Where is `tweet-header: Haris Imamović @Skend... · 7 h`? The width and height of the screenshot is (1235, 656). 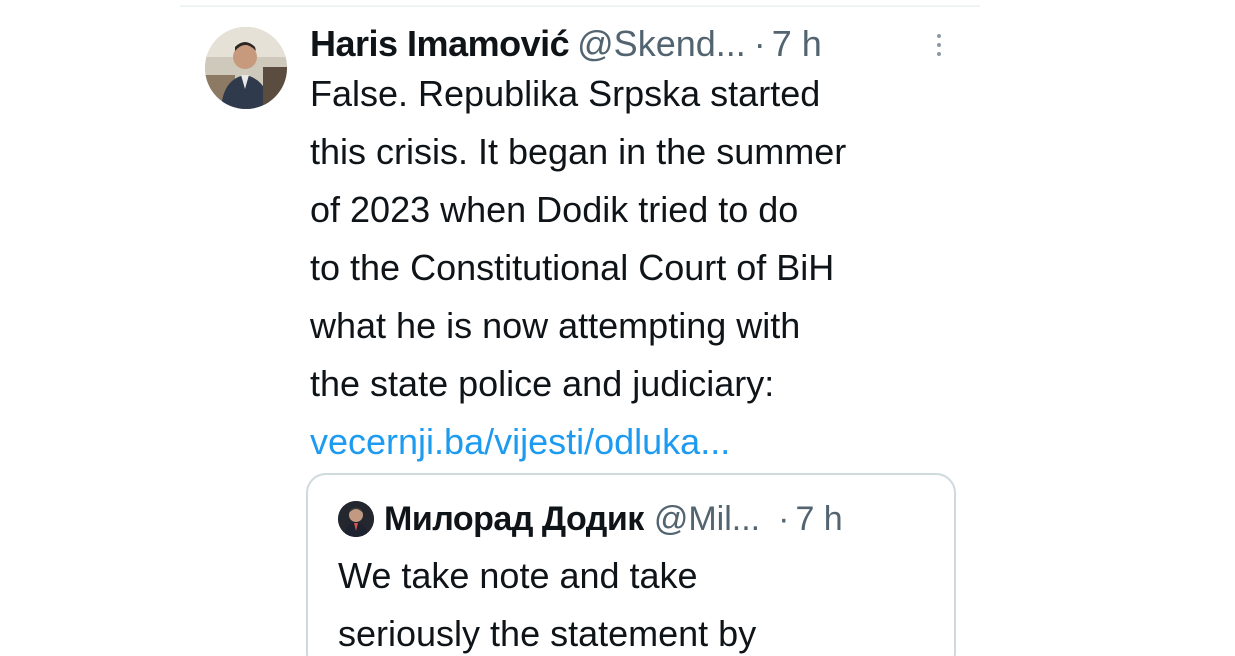
tweet-header: Haris Imamović @Skend... · 7 h is located at coordinates (566, 44).